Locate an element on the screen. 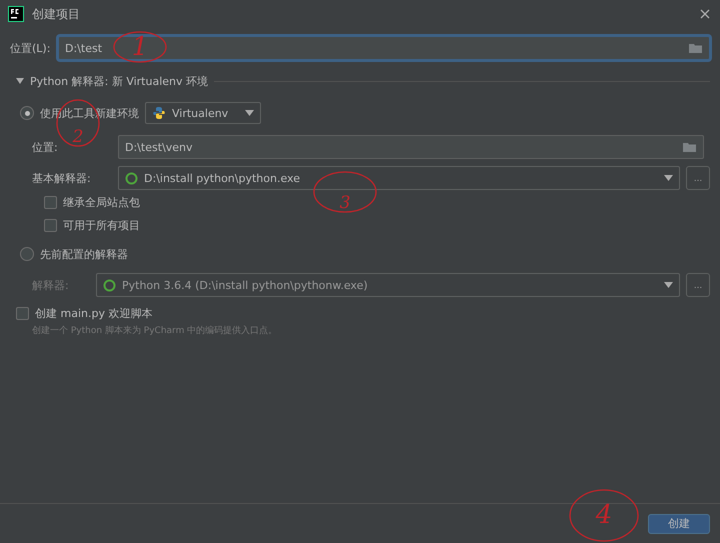  annotation-number: 2 is located at coordinates (78, 137).